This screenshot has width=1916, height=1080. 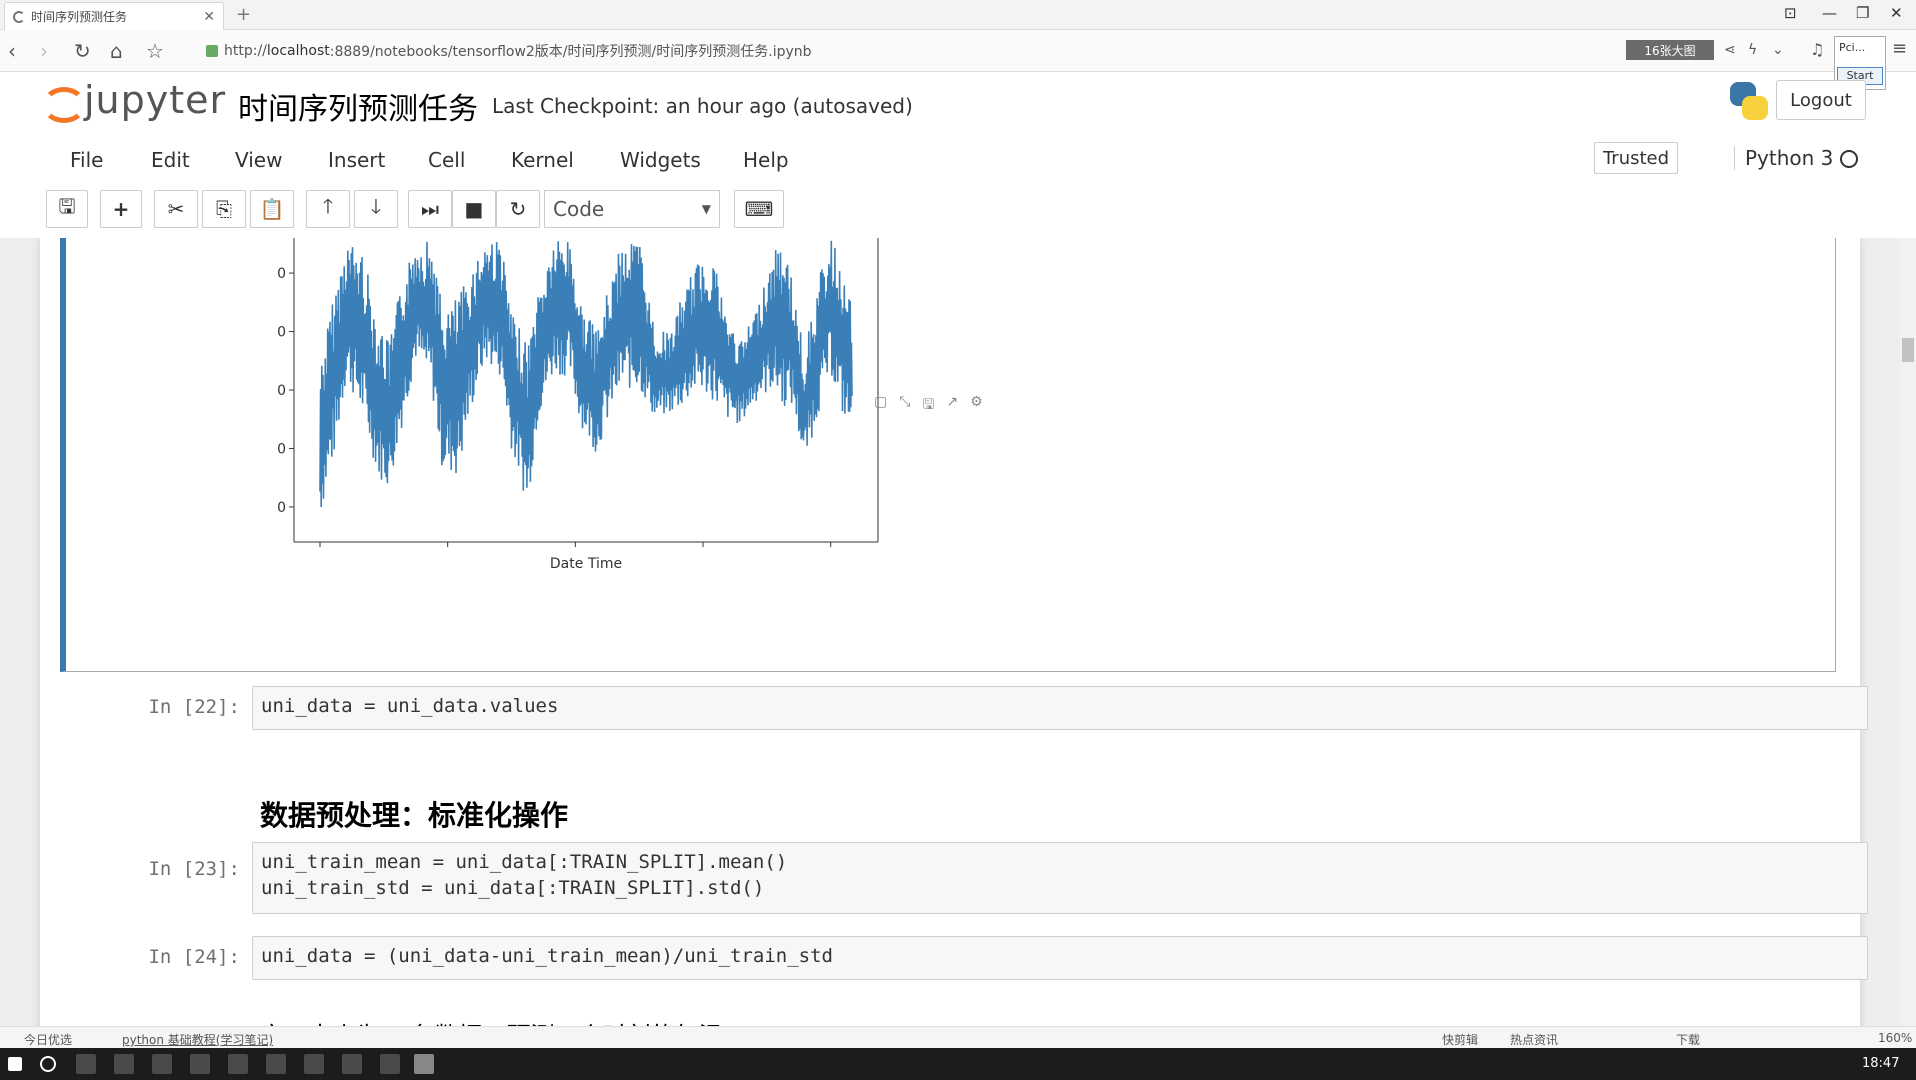 I want to click on command-palette-button: ⌨, so click(x=759, y=209).